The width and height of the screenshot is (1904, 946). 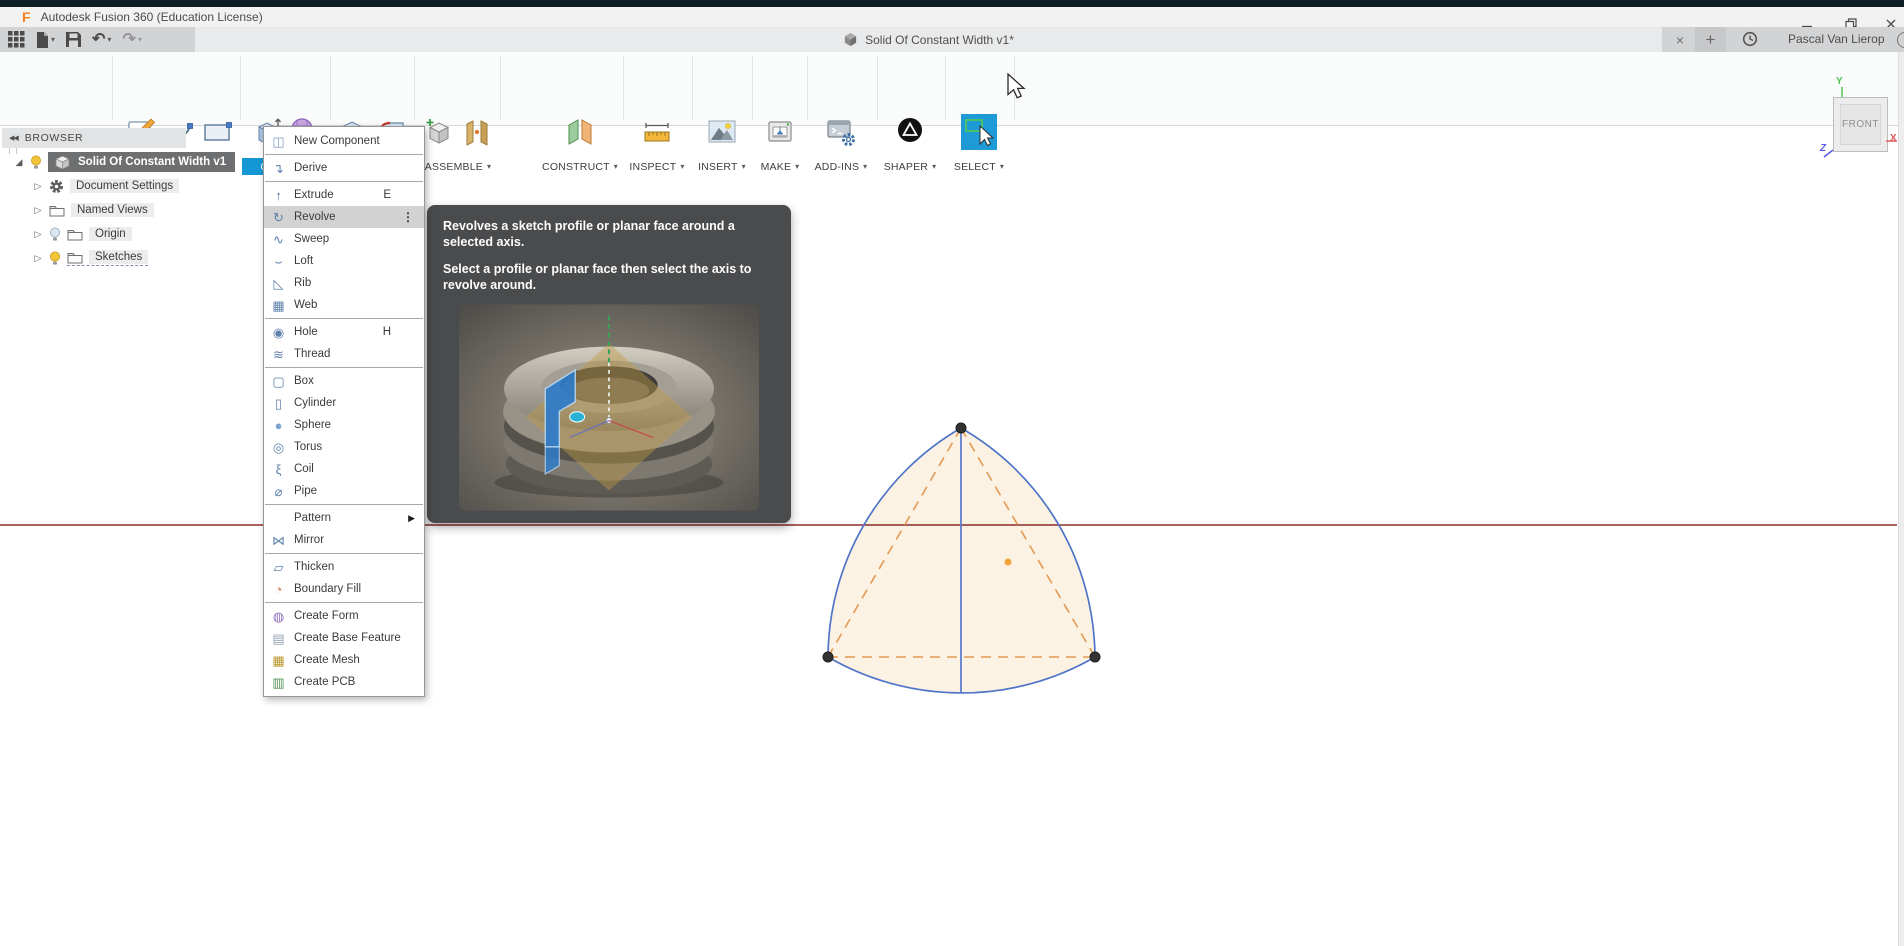 What do you see at coordinates (910, 132) in the screenshot?
I see `shaper-utilities-button` at bounding box center [910, 132].